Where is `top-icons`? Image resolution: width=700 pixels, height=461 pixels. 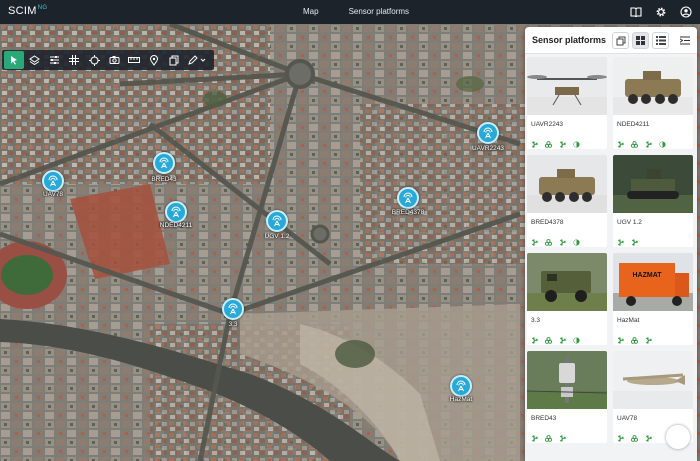
top-icons is located at coordinates (660, 11).